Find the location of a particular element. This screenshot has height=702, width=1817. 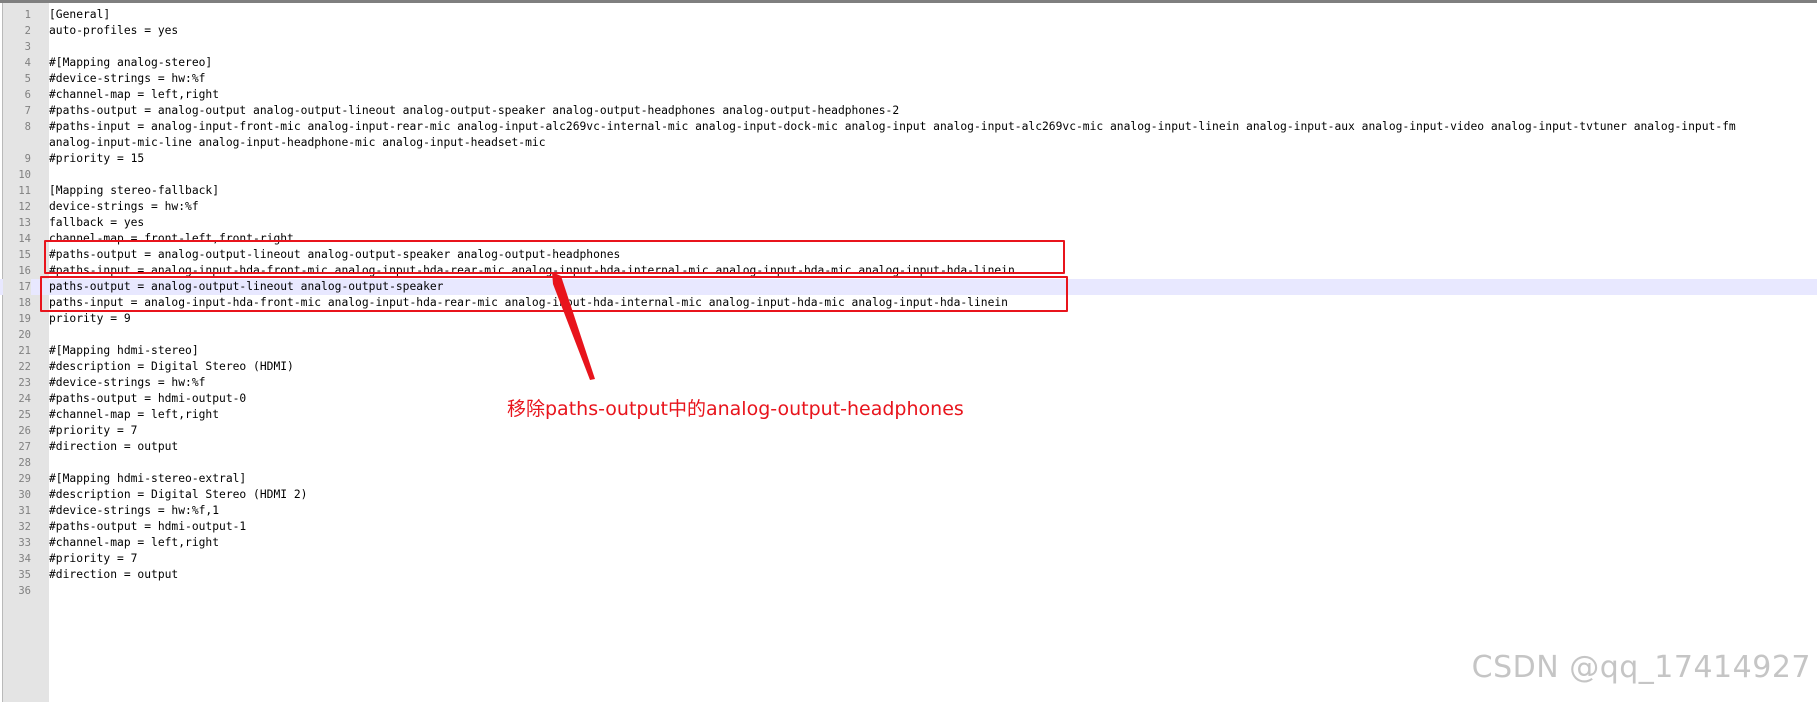

code-line: 5 #device-strings = hw:%f is located at coordinates (908, 79).